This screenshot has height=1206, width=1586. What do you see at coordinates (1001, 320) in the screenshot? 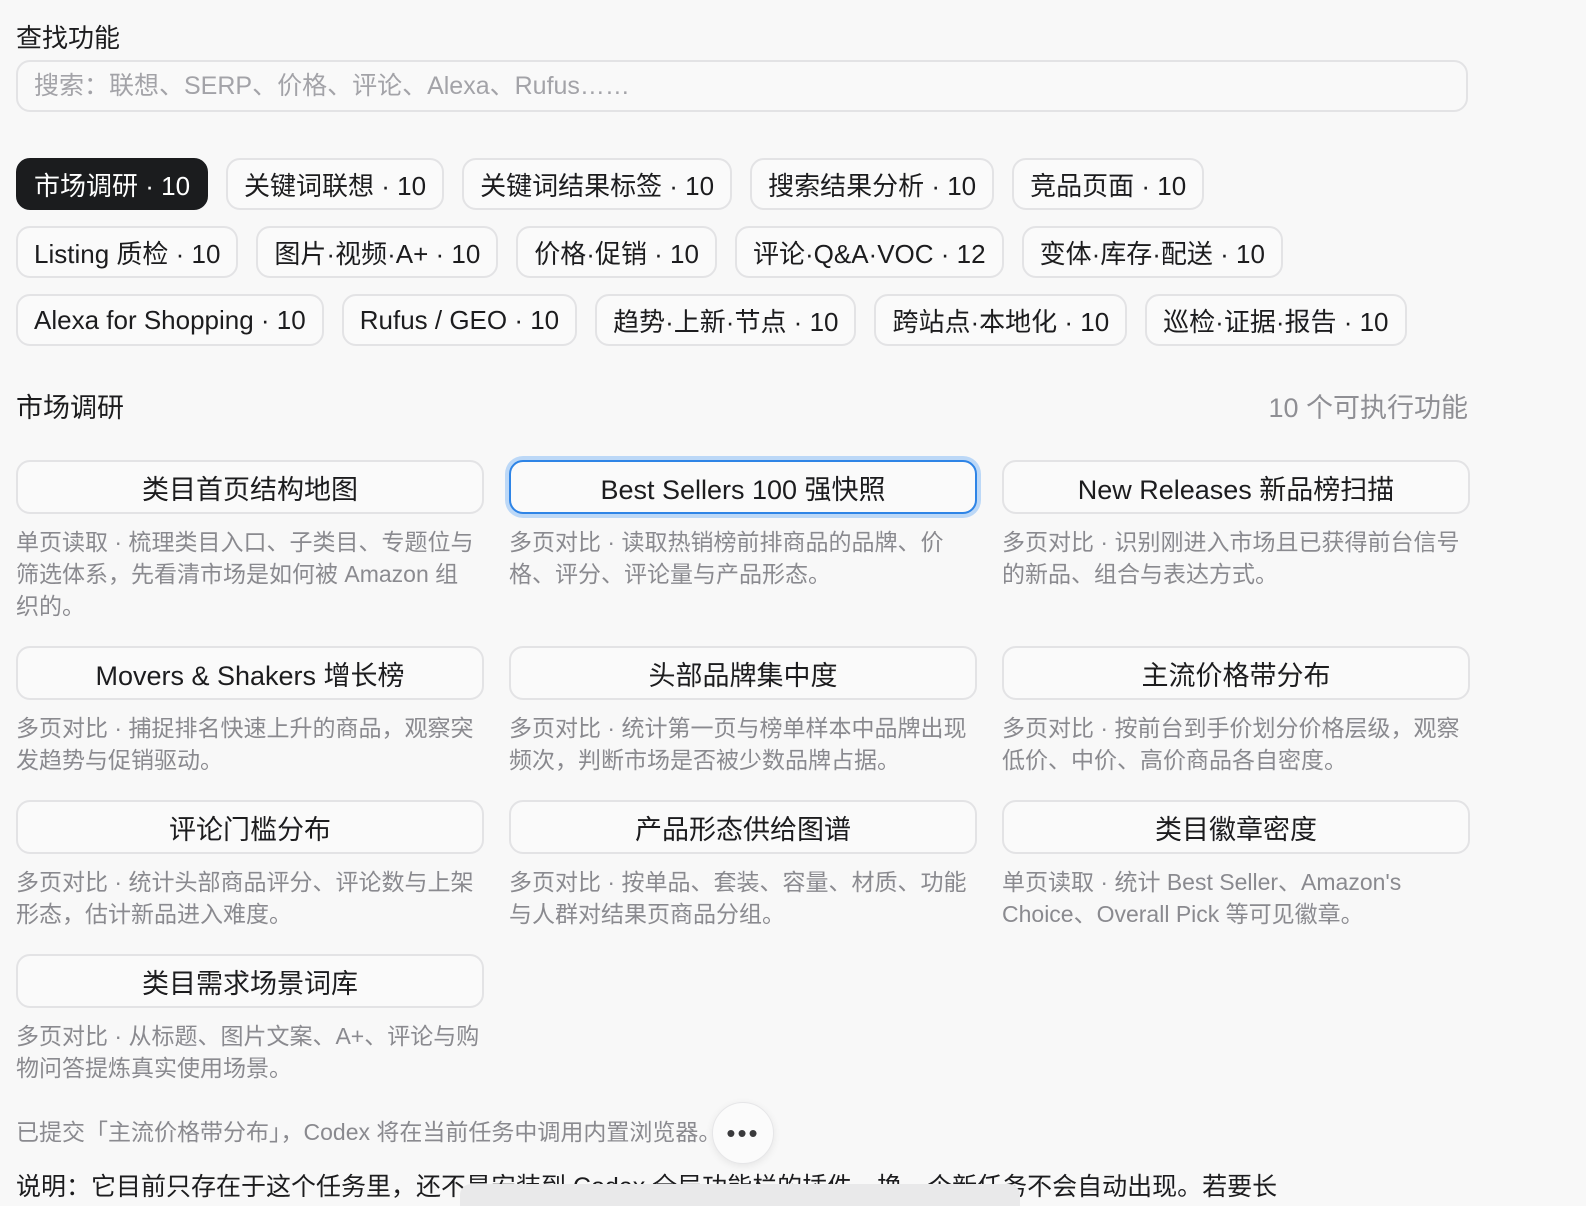
I see `category-chip-cross-site-localization: 跨站点·本地化 · 10` at bounding box center [1001, 320].